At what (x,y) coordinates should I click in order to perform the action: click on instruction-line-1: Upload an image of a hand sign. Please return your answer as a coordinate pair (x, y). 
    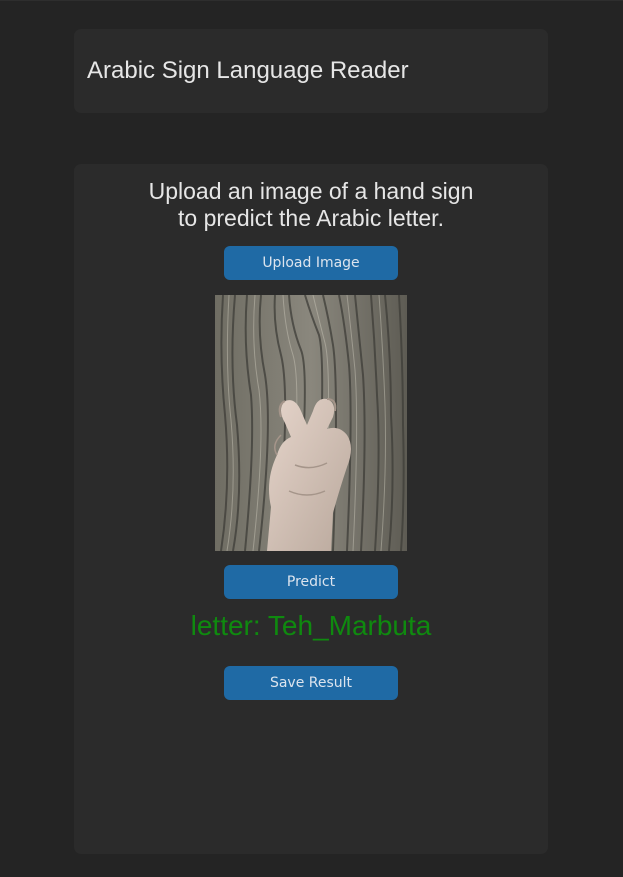
    Looking at the image, I should click on (311, 191).